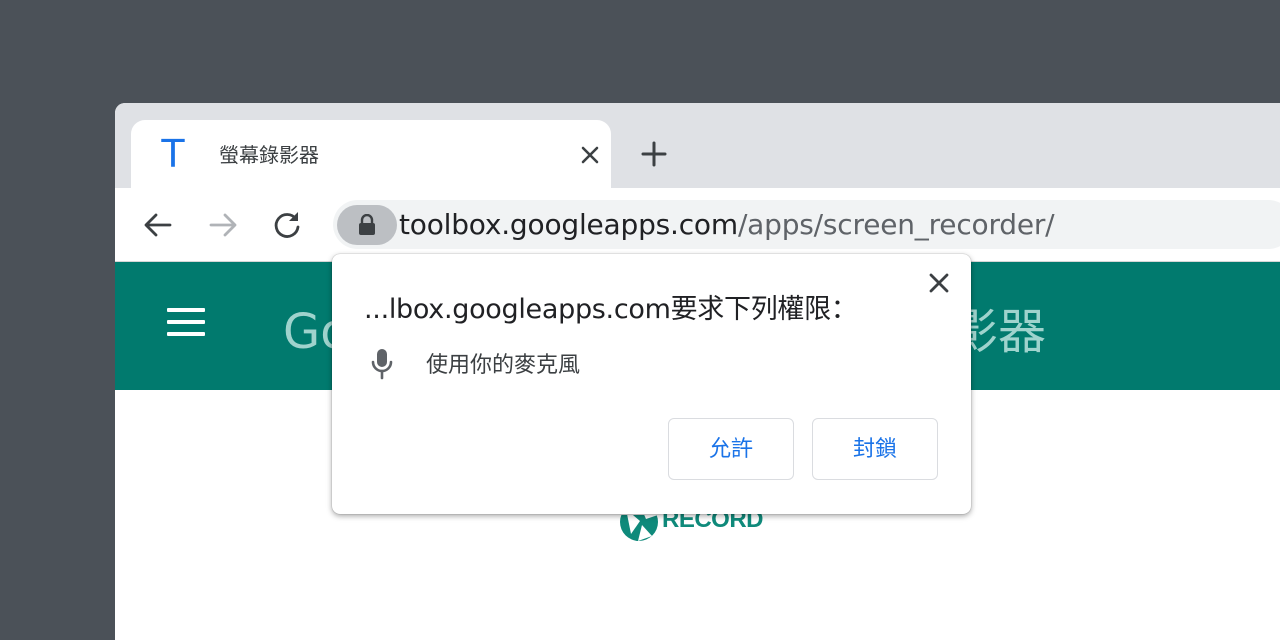  I want to click on lock-icon, so click(367, 224).